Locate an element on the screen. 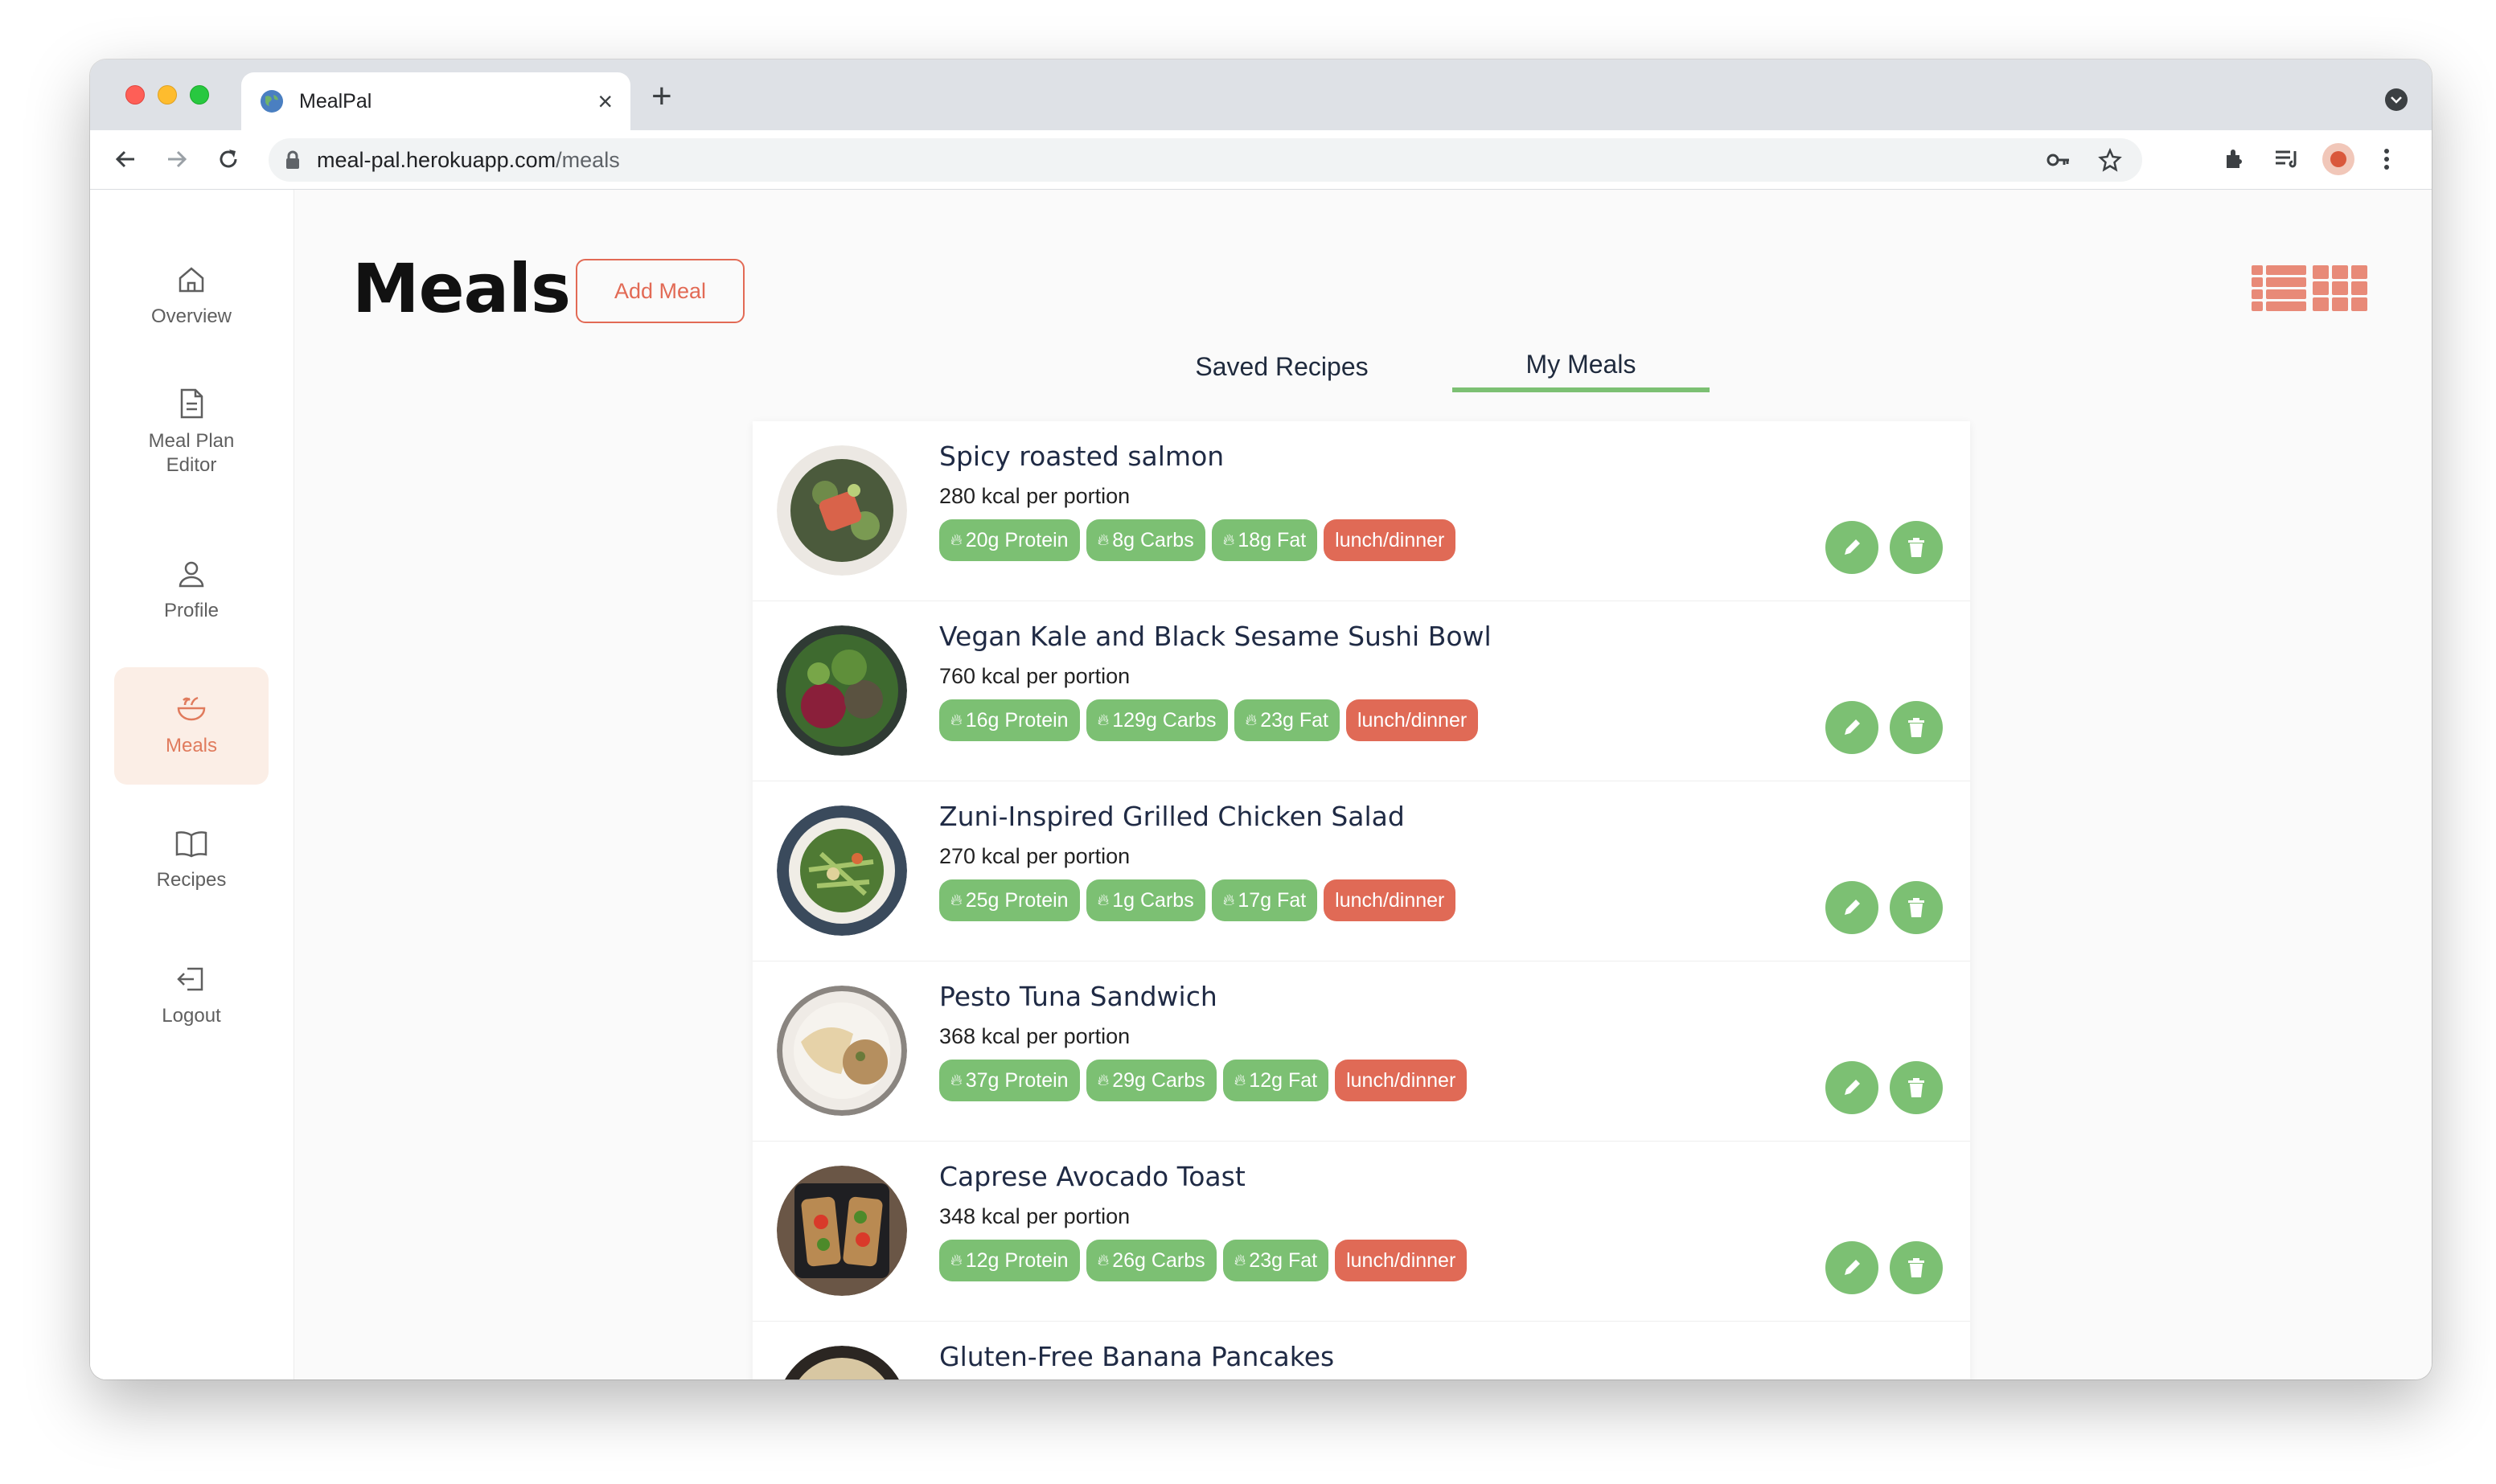 The width and height of the screenshot is (2496, 1484). close-tab-icon: × is located at coordinates (605, 101).